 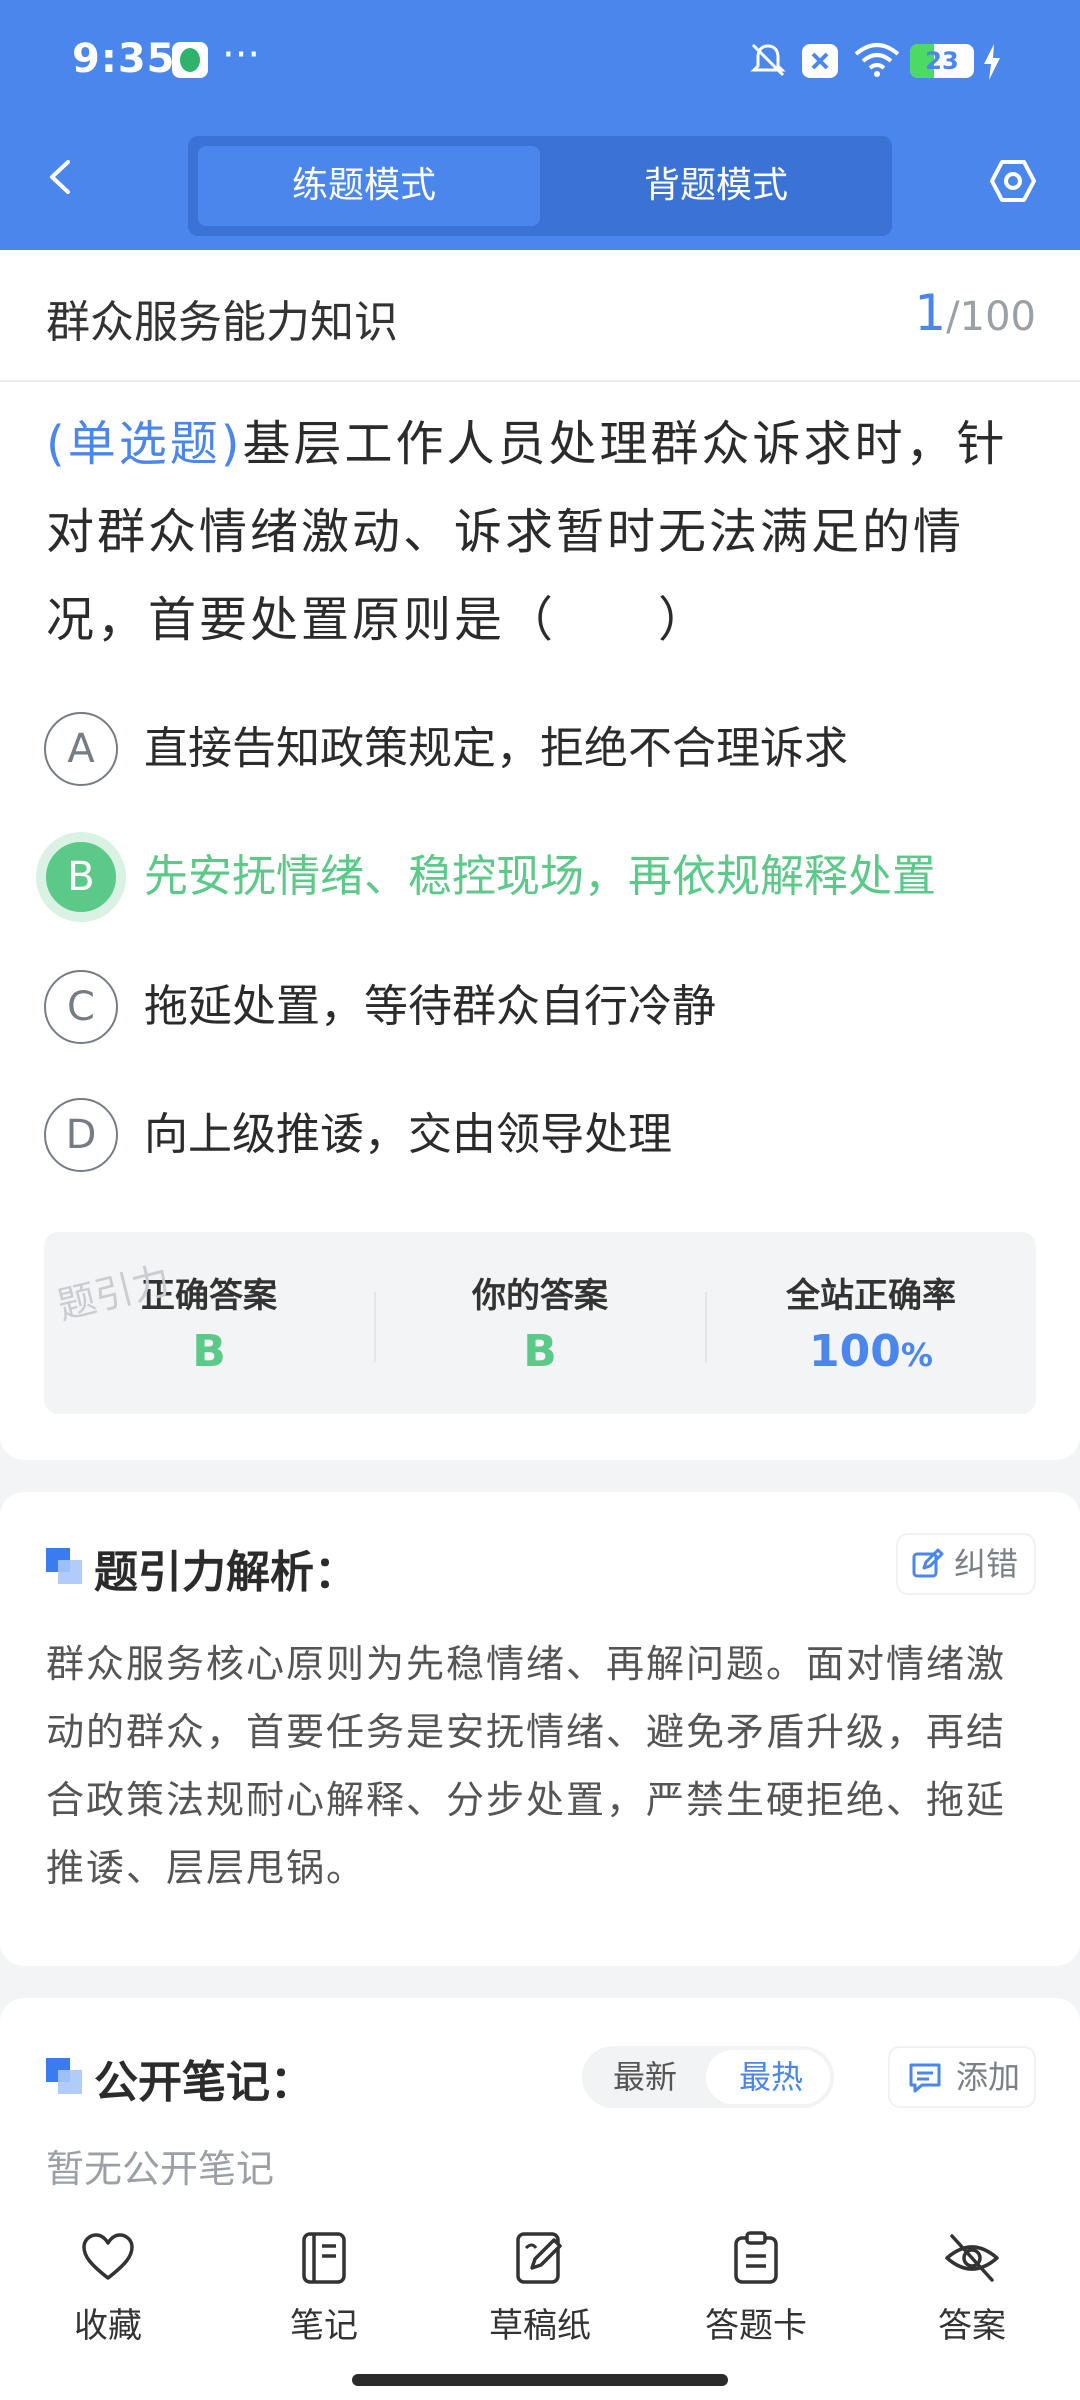 I want to click on your-answer: 你的答案 B, so click(x=540, y=1326).